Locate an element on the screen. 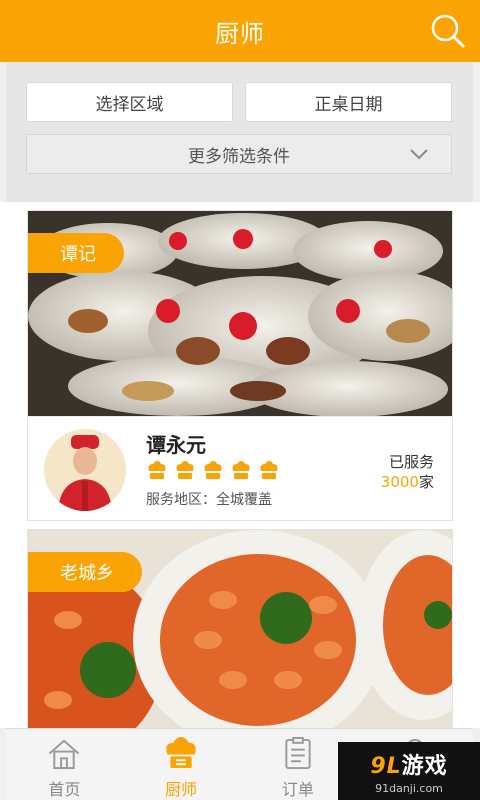 The width and height of the screenshot is (480, 800). search-button is located at coordinates (448, 31).